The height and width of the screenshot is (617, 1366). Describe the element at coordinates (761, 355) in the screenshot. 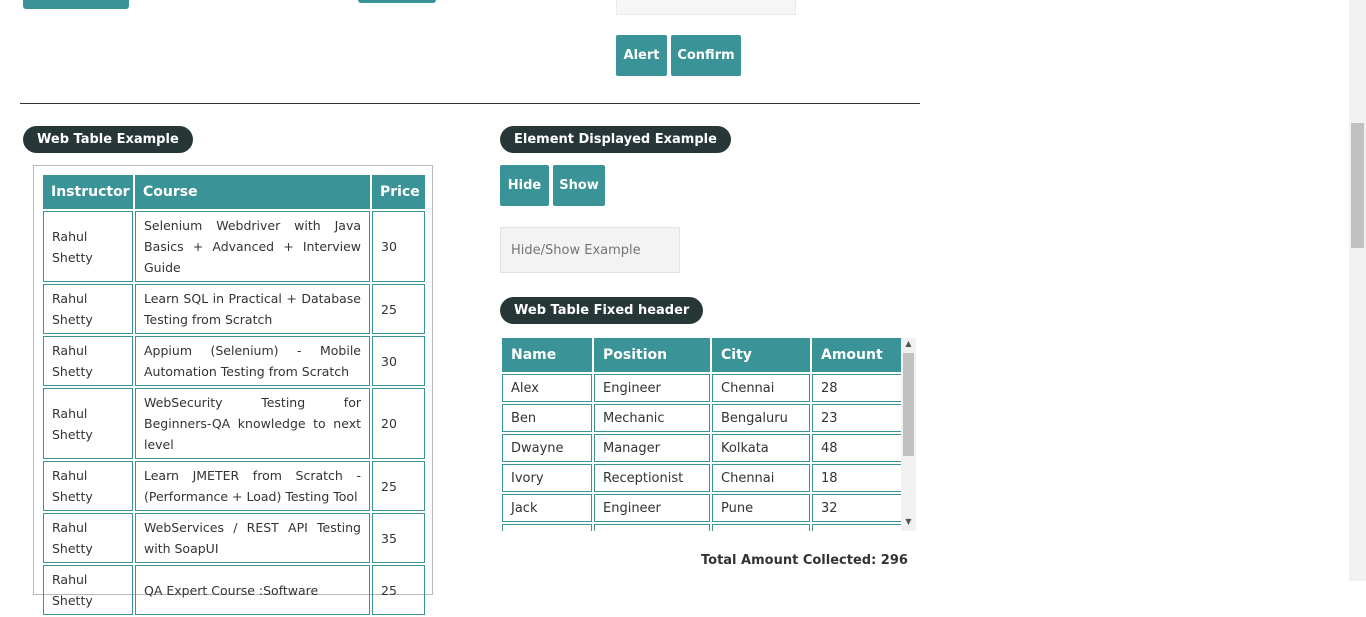

I see `column-header-city: City` at that location.